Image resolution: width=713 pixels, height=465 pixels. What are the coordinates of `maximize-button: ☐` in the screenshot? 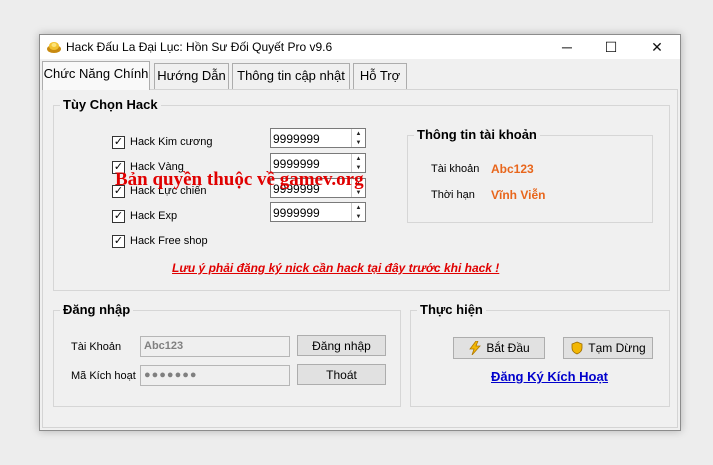 It's located at (611, 47).